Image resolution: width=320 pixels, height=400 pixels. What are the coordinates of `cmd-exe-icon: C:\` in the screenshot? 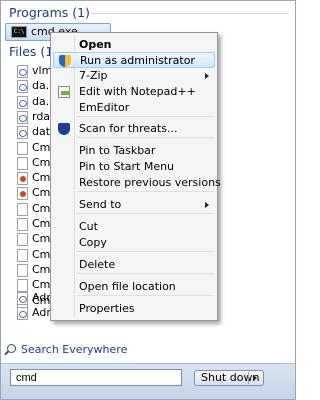 It's located at (19, 32).